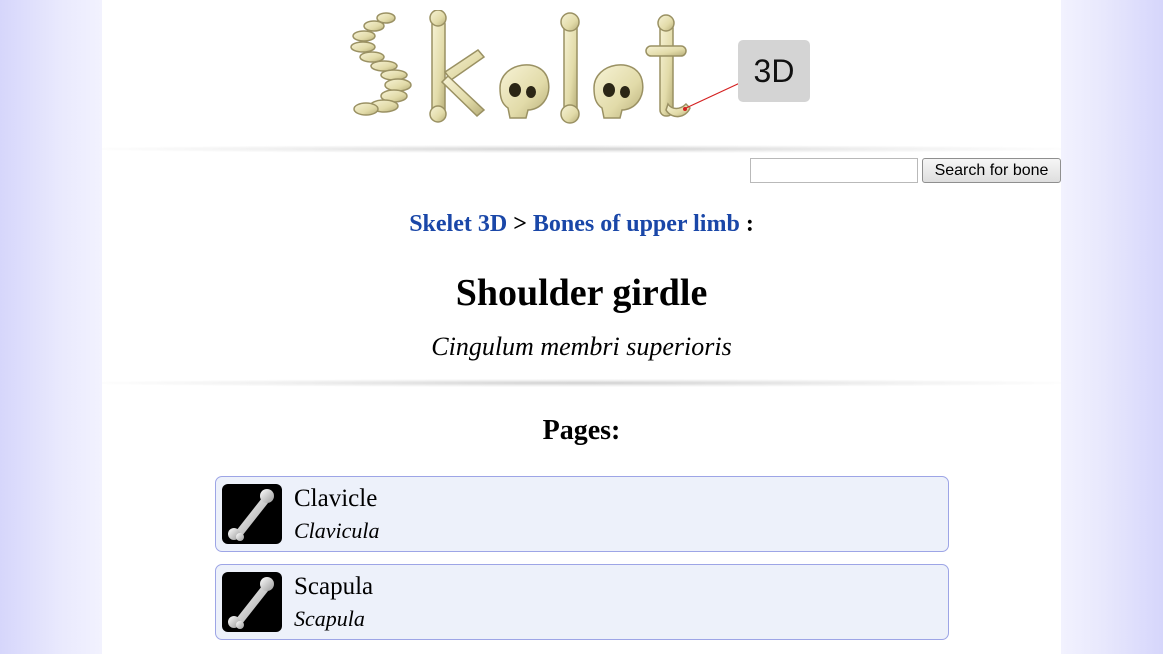  I want to click on breadcrumb-link-skelet-3d: Skelet 3D, so click(458, 224).